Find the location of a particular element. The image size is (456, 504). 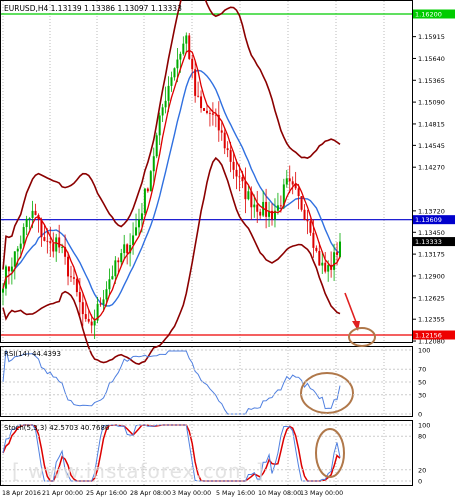

level-label: 1.13609 is located at coordinates (428, 220).